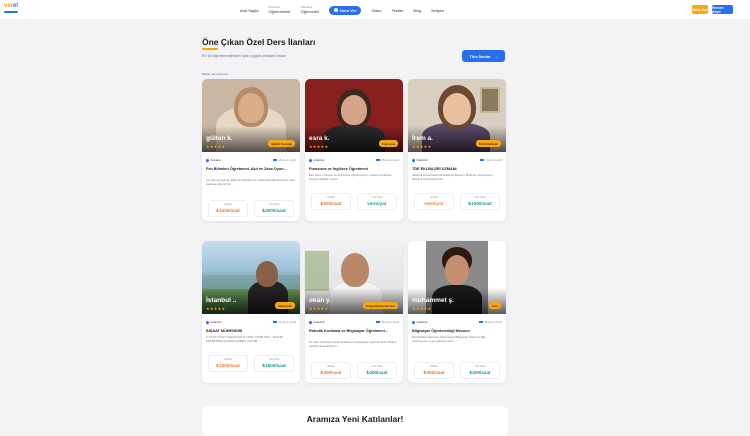 Image resolution: width=750 pixels, height=436 pixels. What do you see at coordinates (483, 56) in the screenshot?
I see `all-listings-button: Tüm İlanlar →` at bounding box center [483, 56].